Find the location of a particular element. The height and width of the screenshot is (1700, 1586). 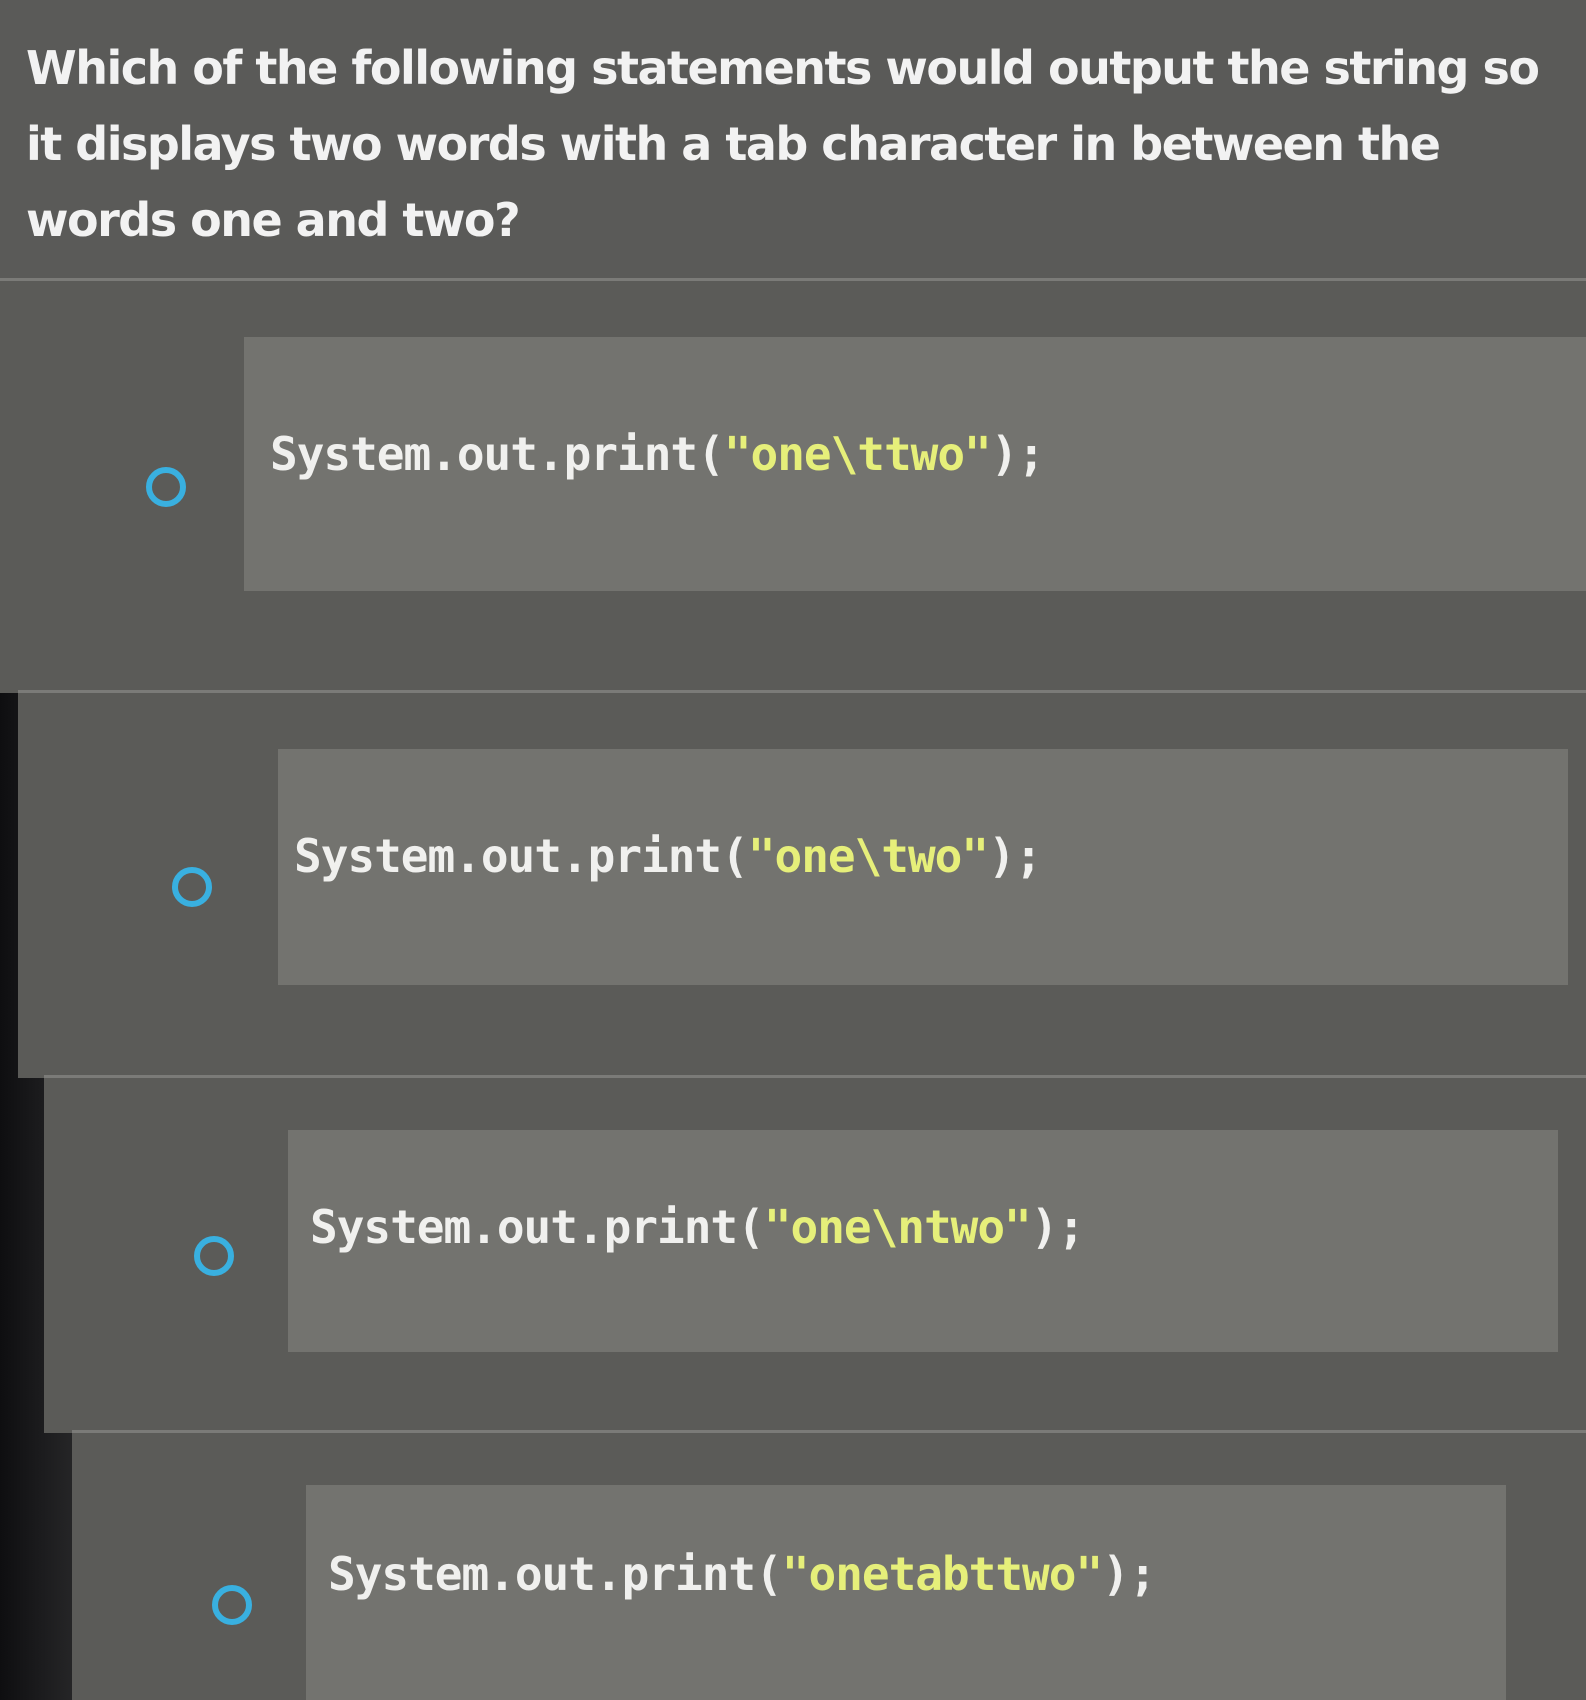

option-2-code-suffix: ); is located at coordinates (1015, 856).